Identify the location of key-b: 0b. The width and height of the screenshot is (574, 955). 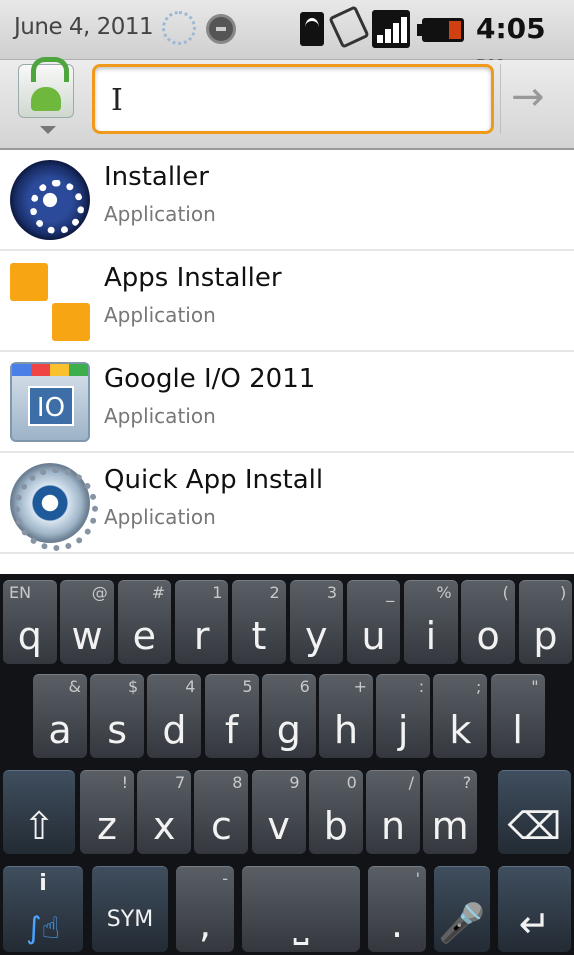
(335, 812).